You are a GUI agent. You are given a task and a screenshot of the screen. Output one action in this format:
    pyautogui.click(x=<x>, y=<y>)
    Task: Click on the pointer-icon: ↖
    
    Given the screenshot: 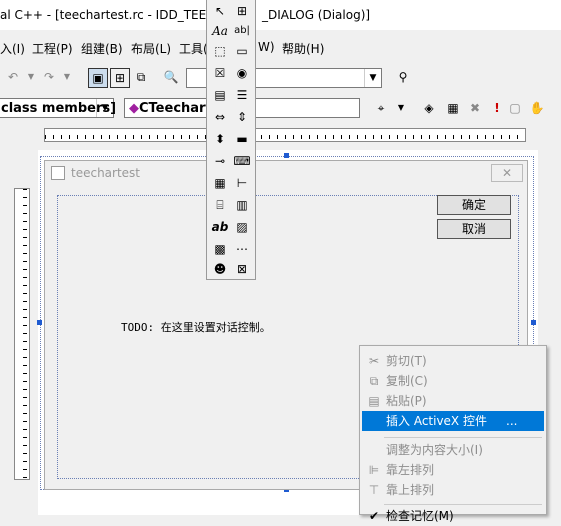 What is the action you would take?
    pyautogui.click(x=220, y=11)
    